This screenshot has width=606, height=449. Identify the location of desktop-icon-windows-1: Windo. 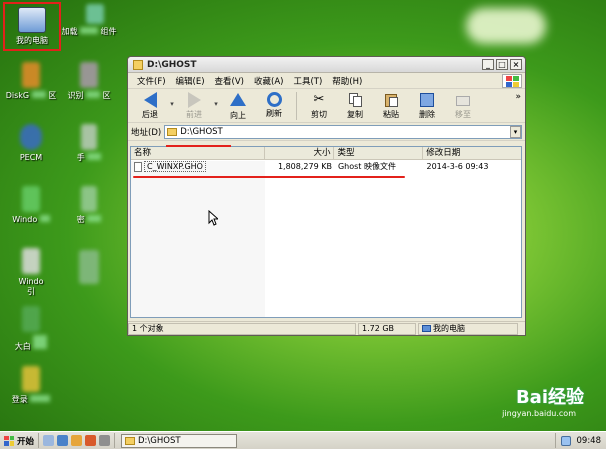
(31, 205).